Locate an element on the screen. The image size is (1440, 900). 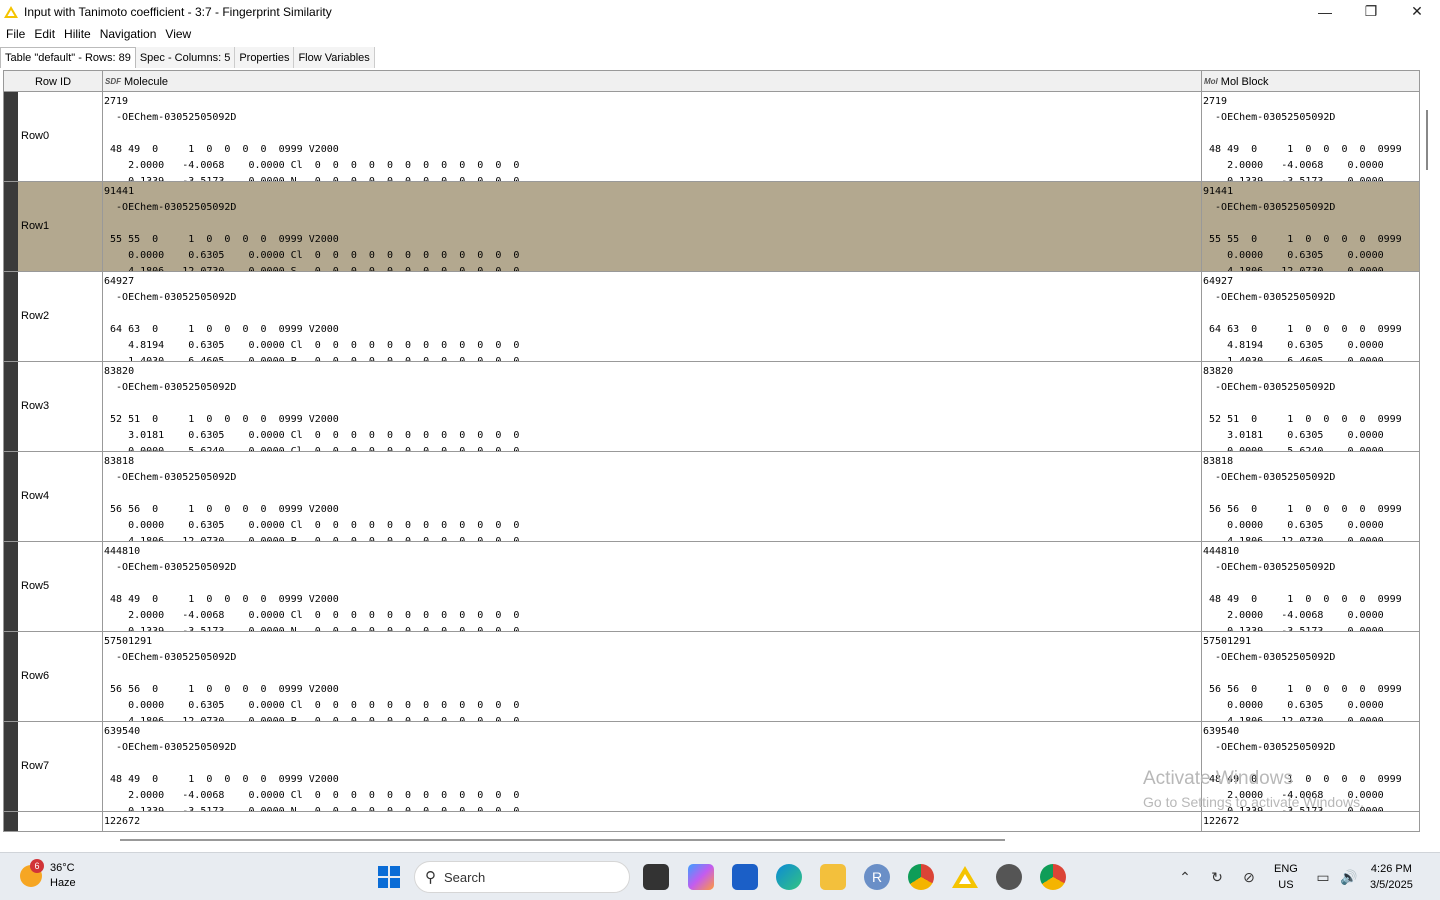
row-header: Row5 is located at coordinates (53, 586).